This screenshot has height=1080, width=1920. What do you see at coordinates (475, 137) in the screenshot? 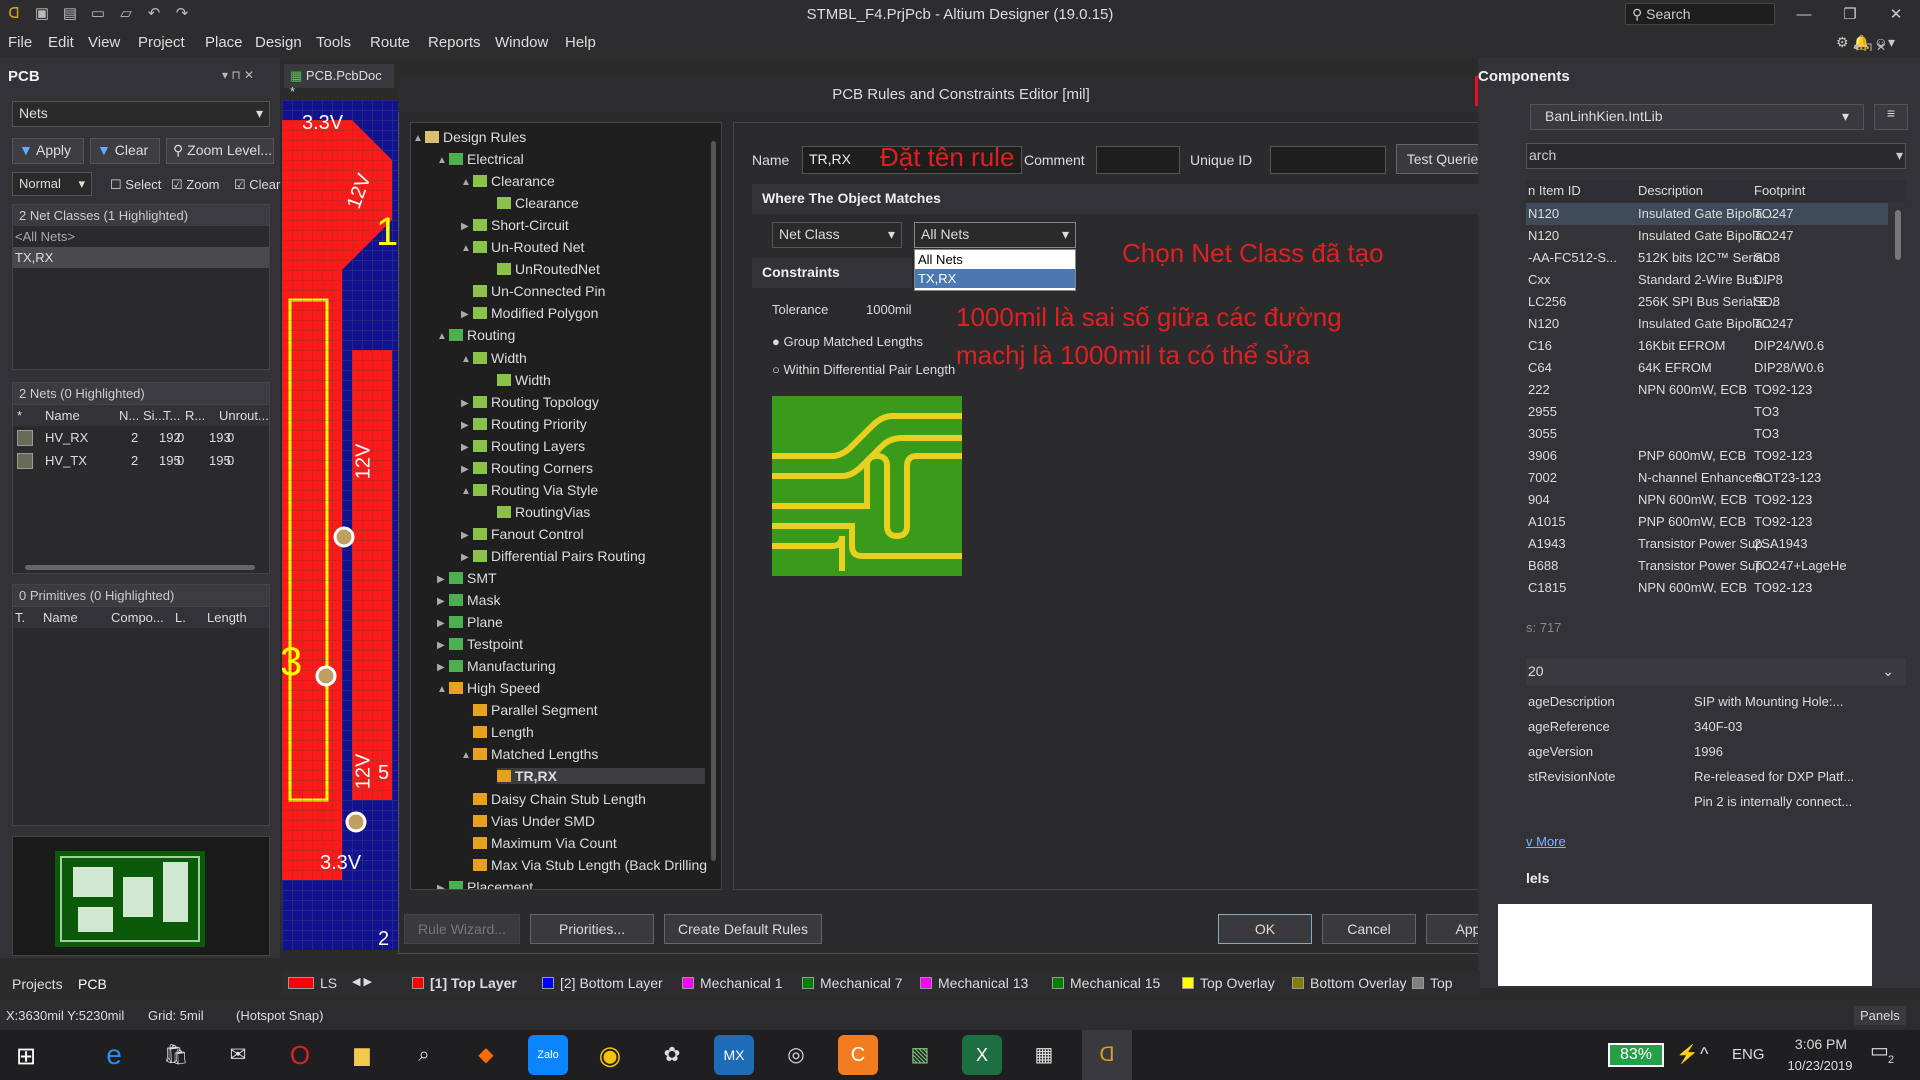
I see `tree-node: Design Rules` at bounding box center [475, 137].